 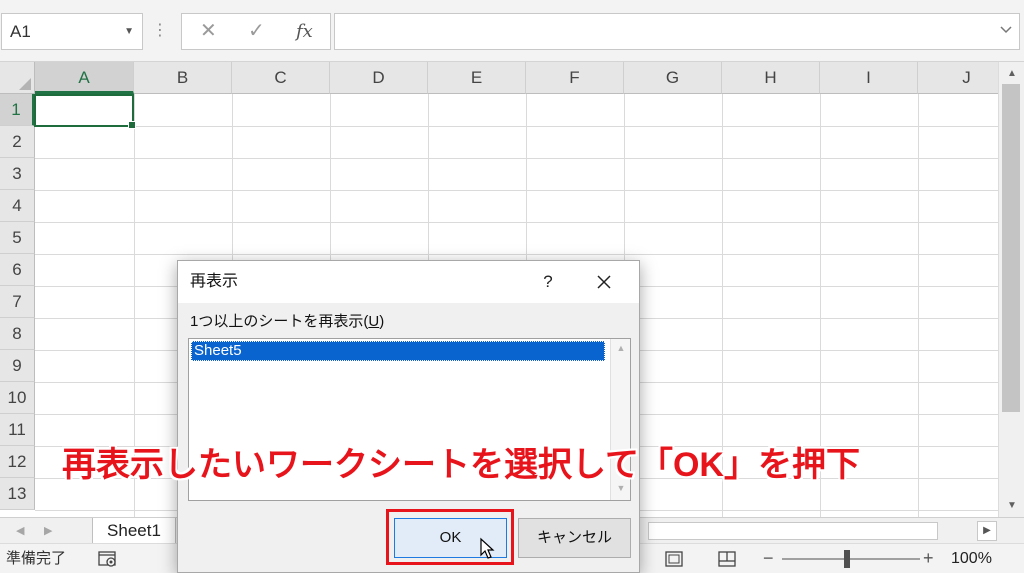 What do you see at coordinates (1012, 74) in the screenshot?
I see `scroll-up-icon: ▲` at bounding box center [1012, 74].